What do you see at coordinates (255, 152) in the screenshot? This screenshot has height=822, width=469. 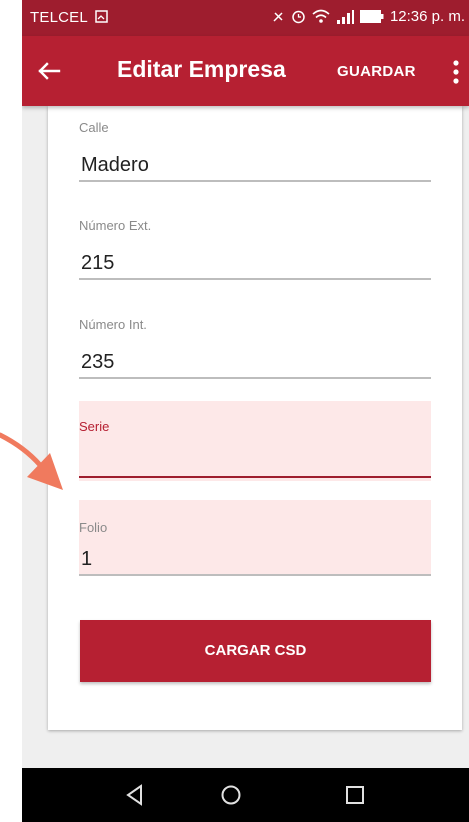 I see `calle-field: Calle Madero` at bounding box center [255, 152].